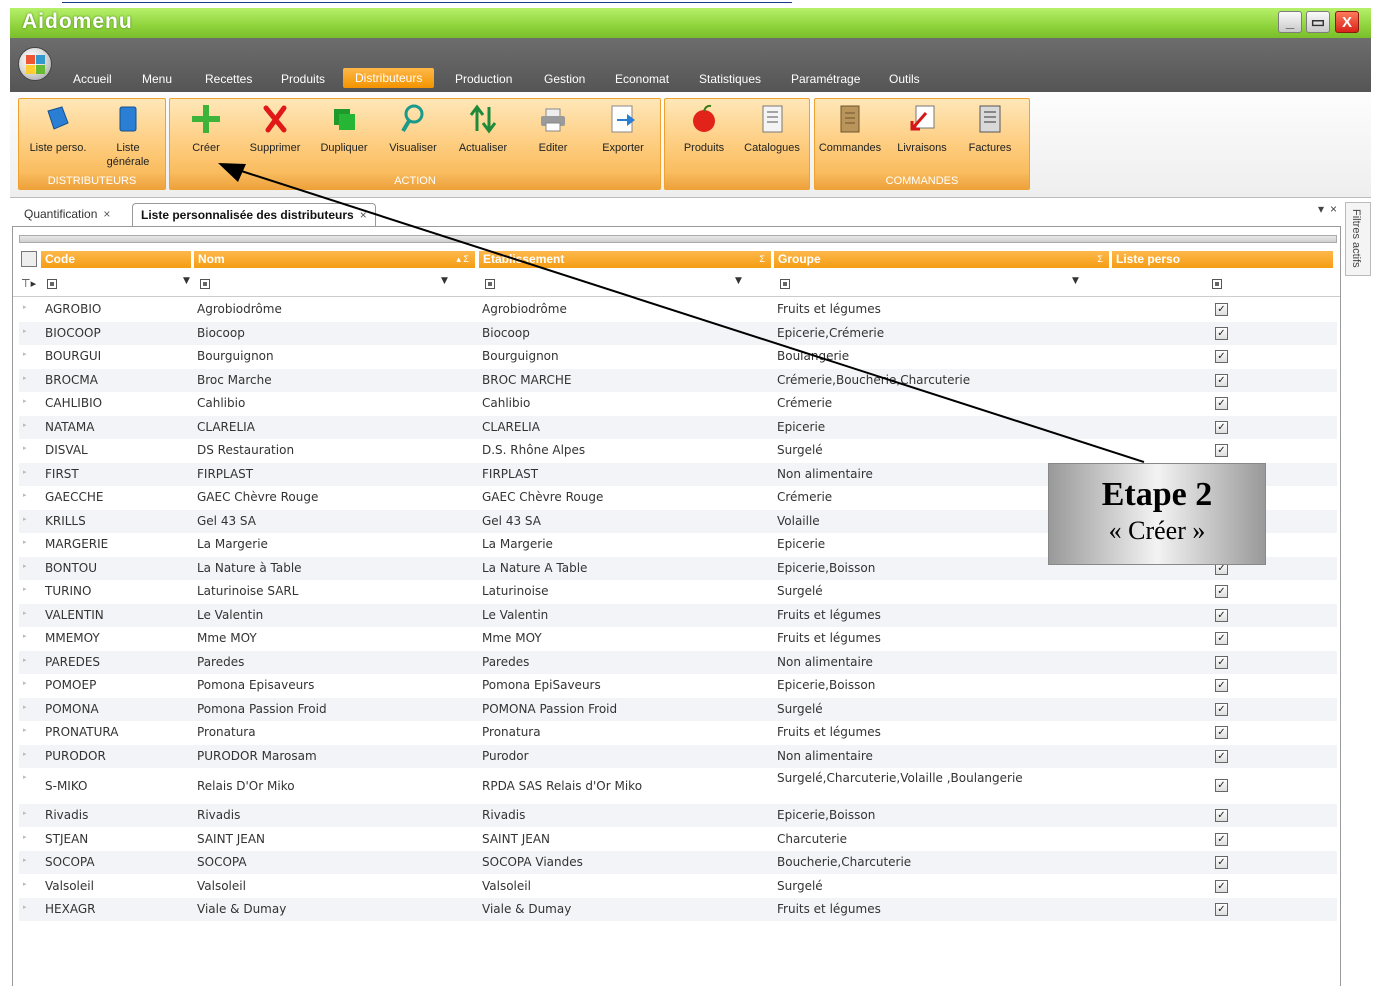 The image size is (1374, 986). What do you see at coordinates (990, 138) in the screenshot?
I see `factures-button: Factures` at bounding box center [990, 138].